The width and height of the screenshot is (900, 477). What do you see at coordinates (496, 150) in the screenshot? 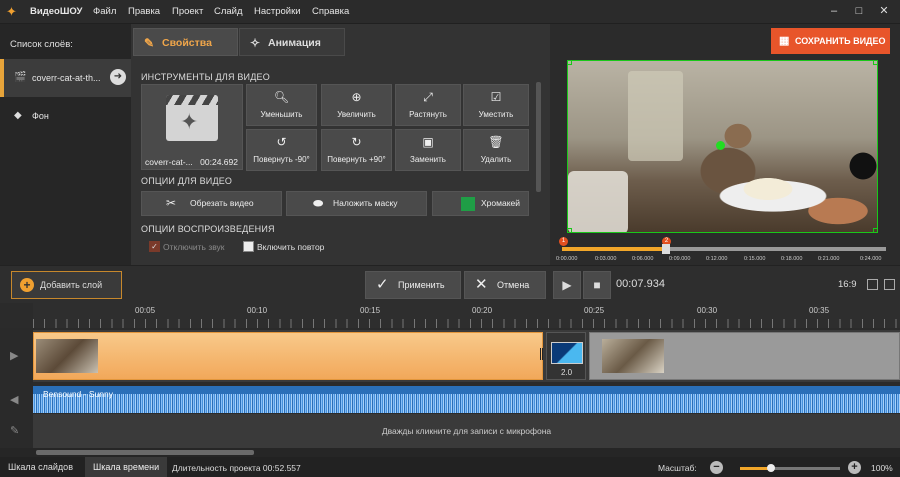
I see `delete-button: 🗑︎ Удалить` at bounding box center [496, 150].